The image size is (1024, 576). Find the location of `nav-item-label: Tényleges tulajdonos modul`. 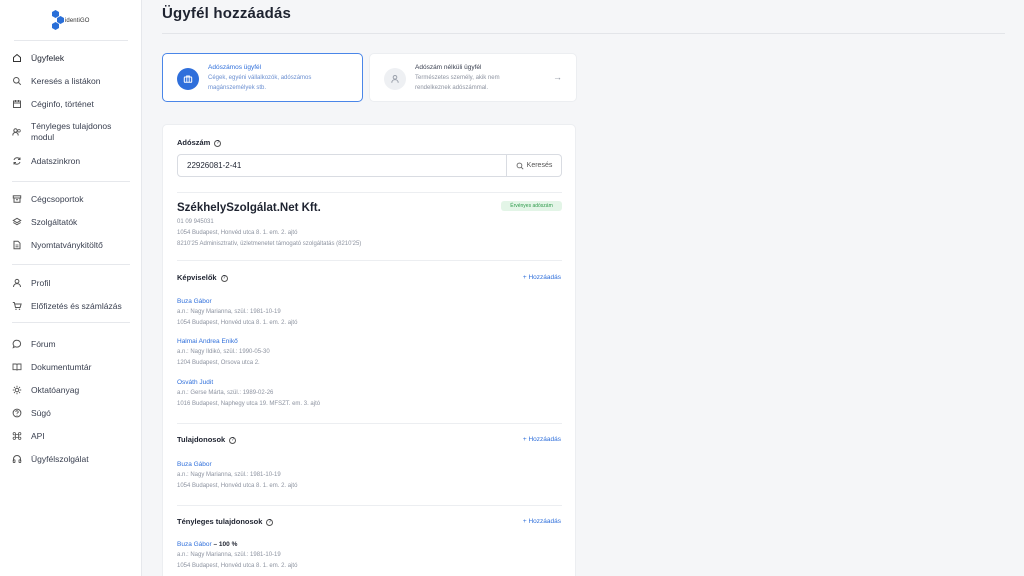

nav-item-label: Tényleges tulajdonos modul is located at coordinates (71, 131).